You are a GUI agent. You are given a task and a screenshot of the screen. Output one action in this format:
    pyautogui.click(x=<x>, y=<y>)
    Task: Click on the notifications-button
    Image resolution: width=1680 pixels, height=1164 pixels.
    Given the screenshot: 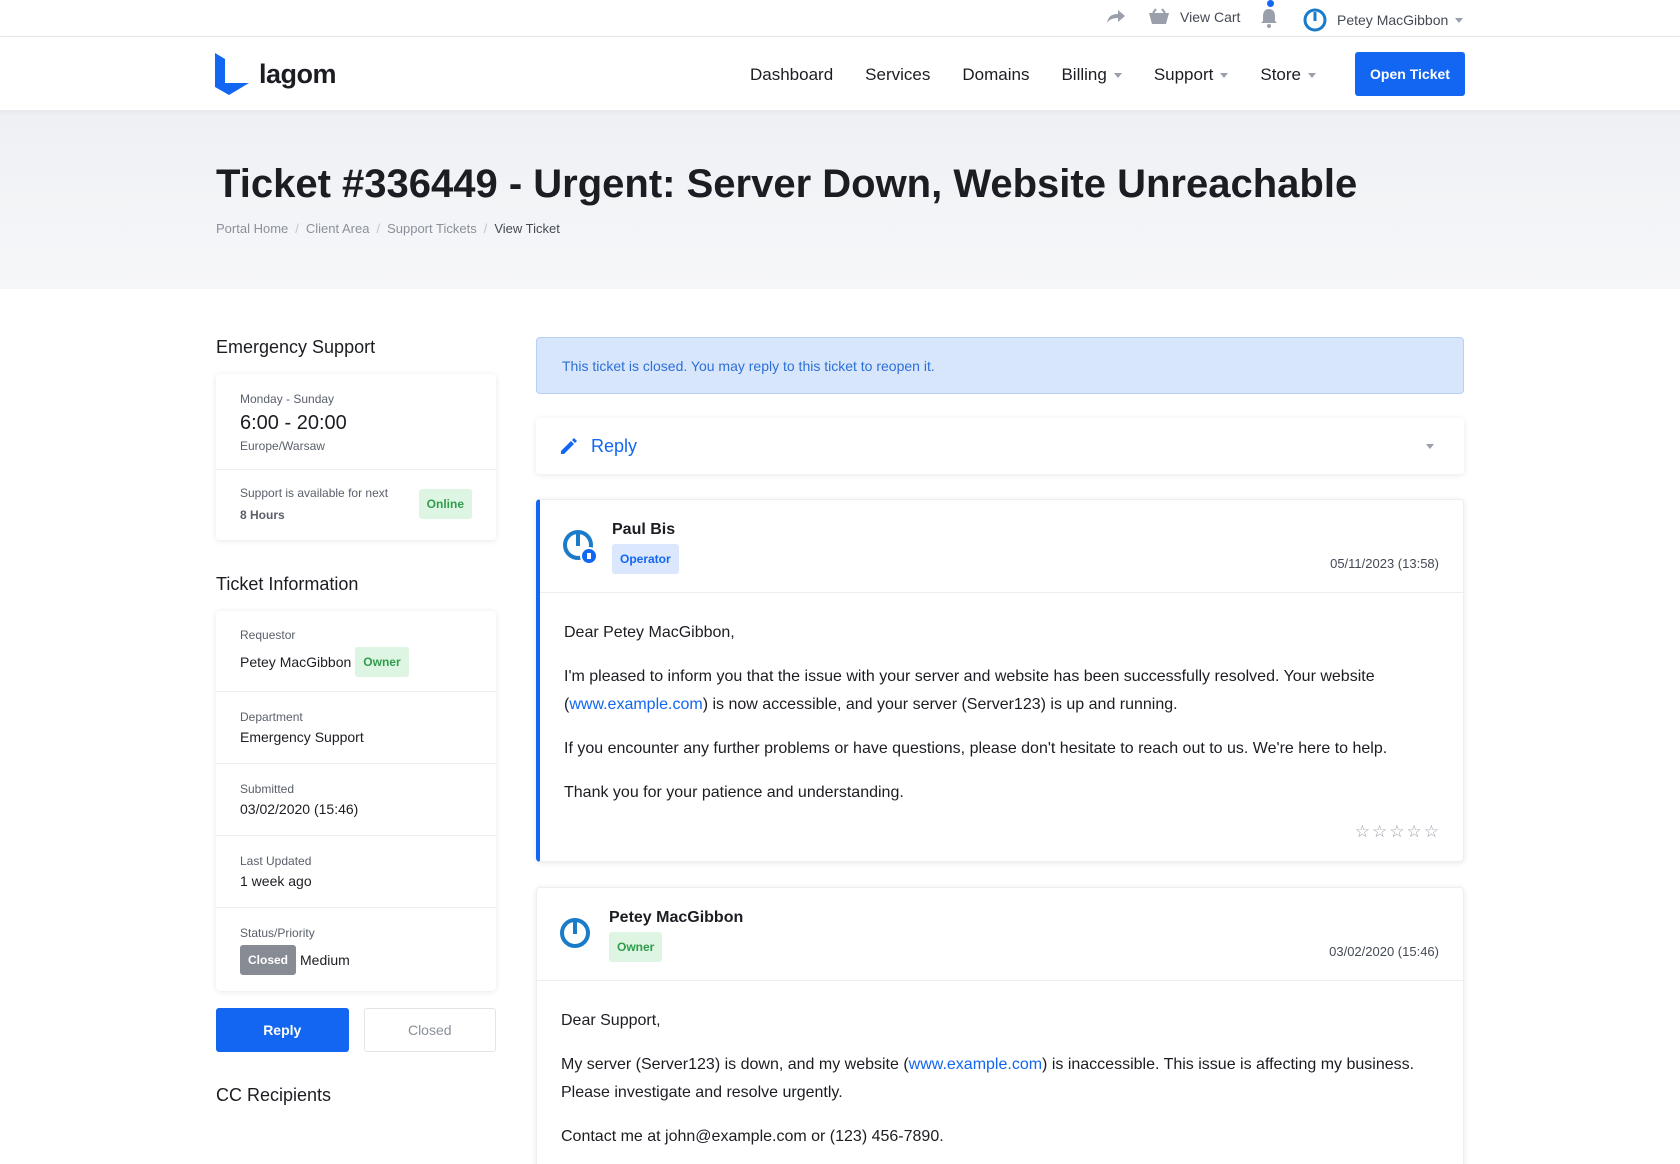 What is the action you would take?
    pyautogui.click(x=1269, y=14)
    